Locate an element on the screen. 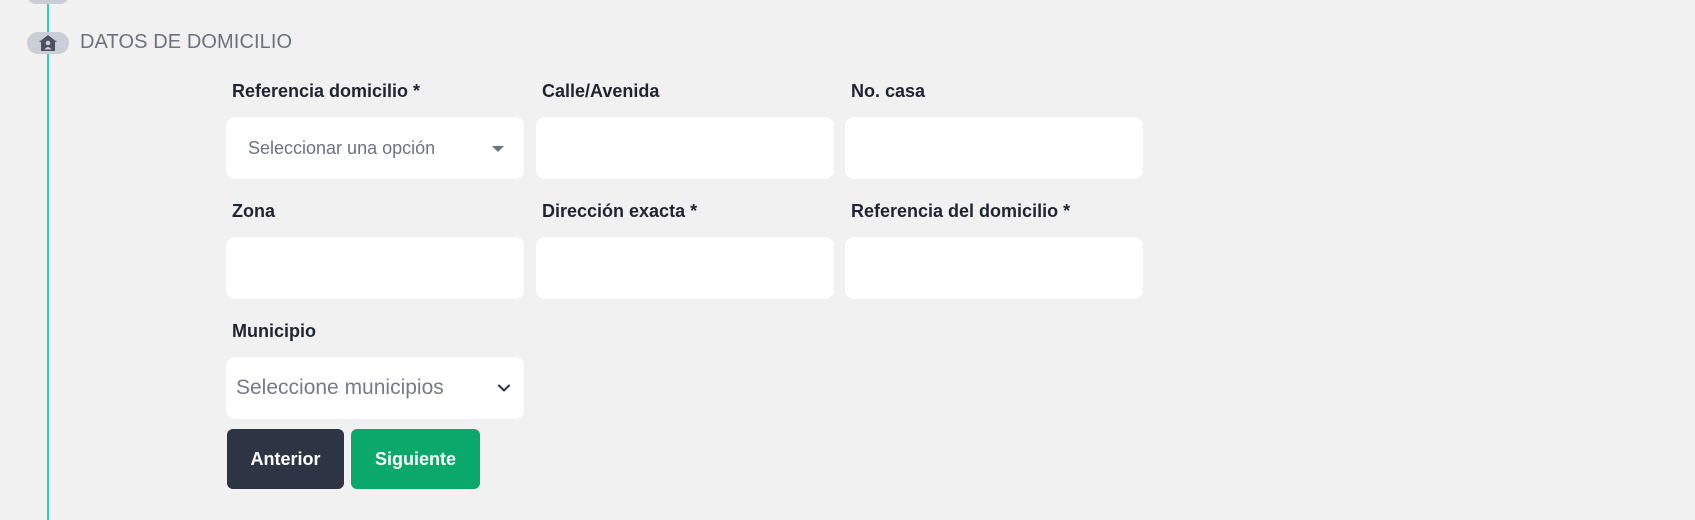 The height and width of the screenshot is (520, 1695). calle-avenida-input is located at coordinates (685, 148).